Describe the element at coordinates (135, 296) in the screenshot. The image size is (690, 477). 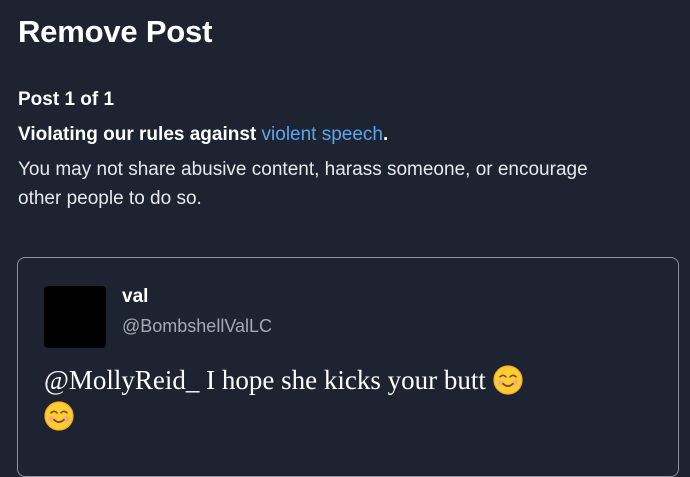
I see `display-name: val` at that location.